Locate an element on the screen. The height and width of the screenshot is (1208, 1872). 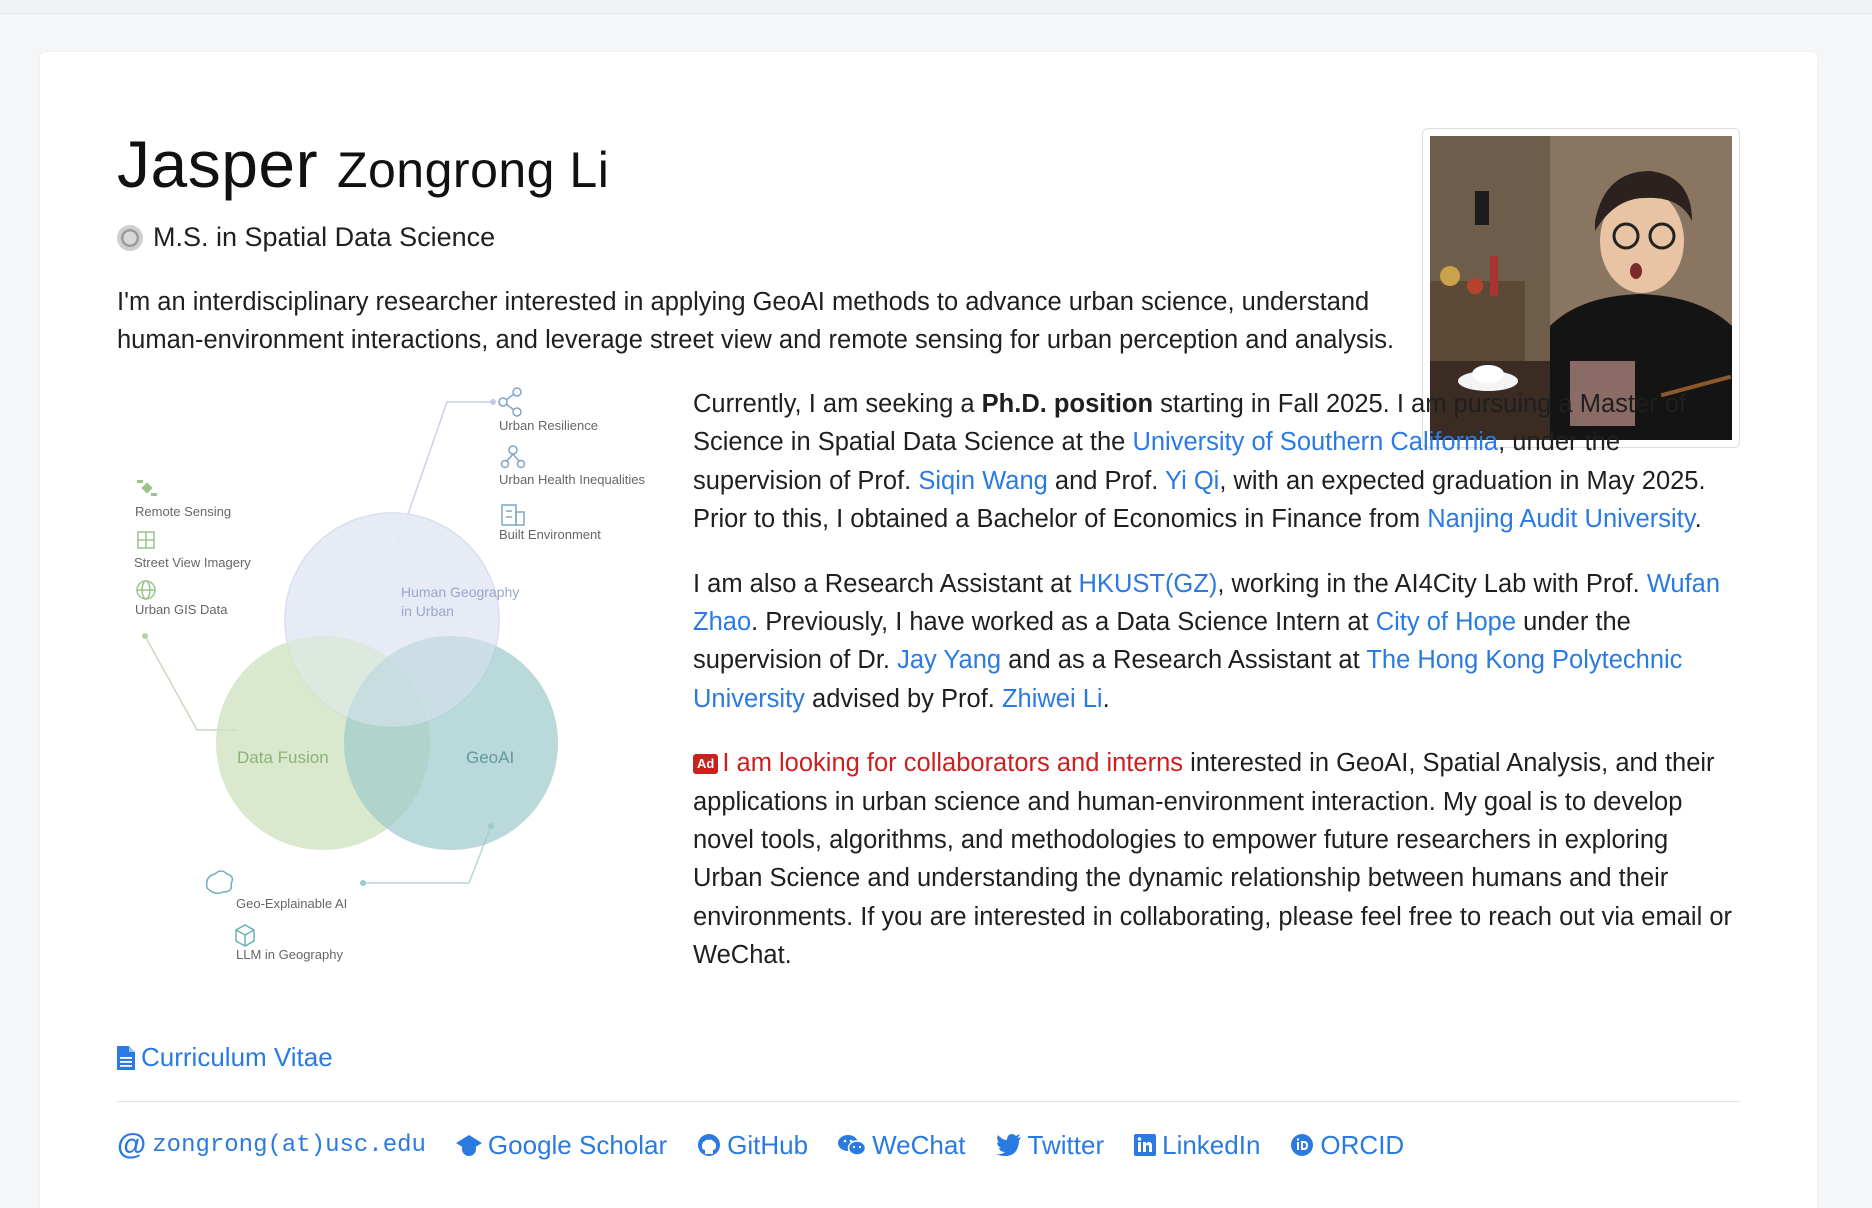
link-siqin-wang: Siqin Wang is located at coordinates (982, 481).